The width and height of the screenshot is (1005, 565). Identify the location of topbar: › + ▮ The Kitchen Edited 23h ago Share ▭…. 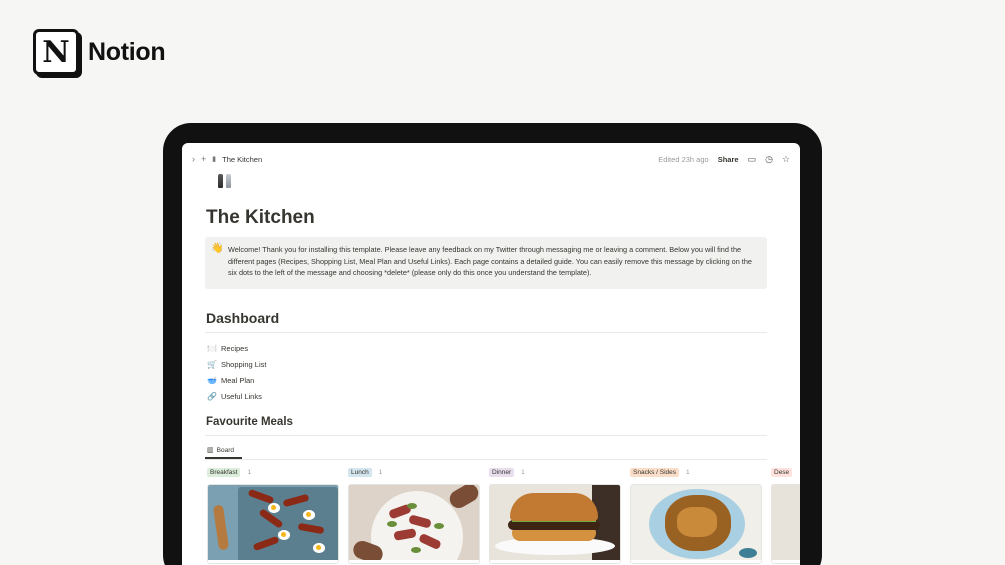
(491, 161).